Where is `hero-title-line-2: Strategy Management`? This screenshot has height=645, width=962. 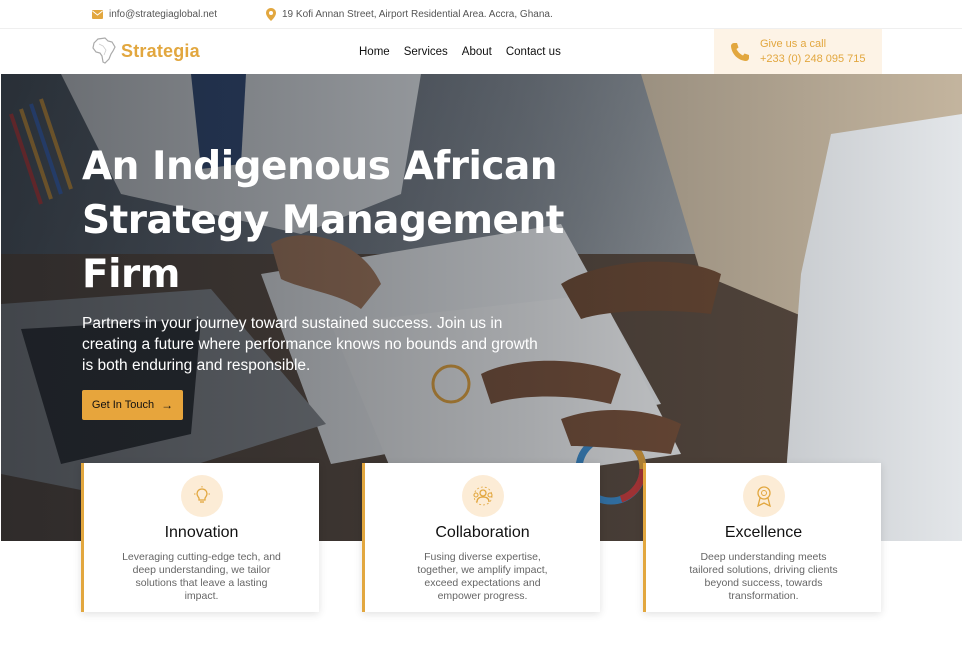
hero-title-line-2: Strategy Management is located at coordinates (323, 220).